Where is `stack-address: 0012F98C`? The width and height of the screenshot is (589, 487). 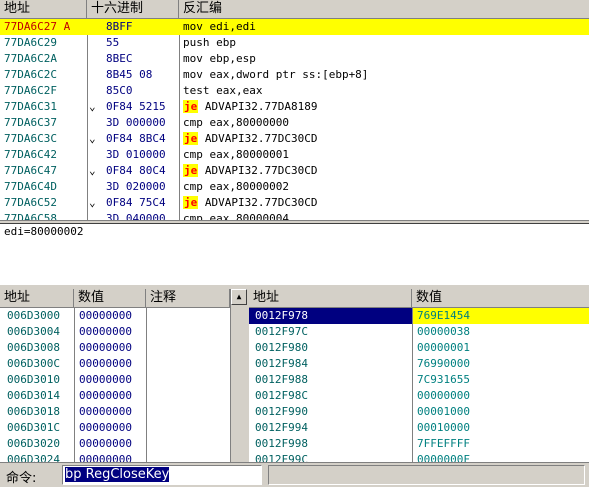
stack-address: 0012F98C is located at coordinates (281, 395).